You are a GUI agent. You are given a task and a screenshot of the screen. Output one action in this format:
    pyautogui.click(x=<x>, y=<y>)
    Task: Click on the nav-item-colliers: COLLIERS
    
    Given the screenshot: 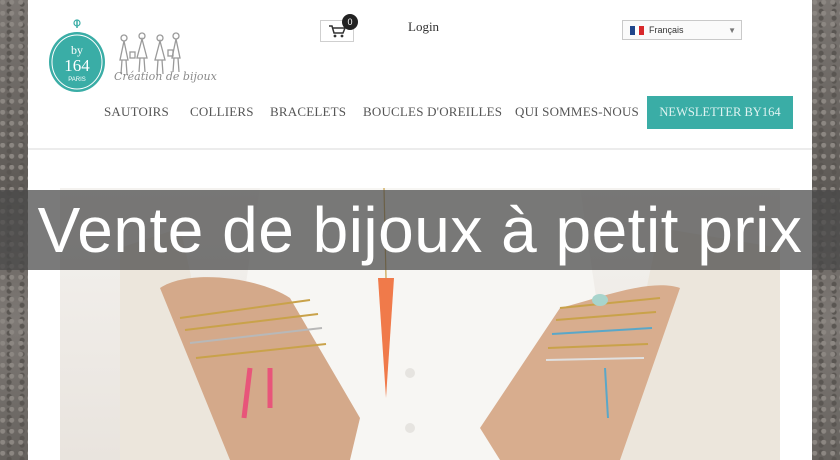 What is the action you would take?
    pyautogui.click(x=222, y=112)
    